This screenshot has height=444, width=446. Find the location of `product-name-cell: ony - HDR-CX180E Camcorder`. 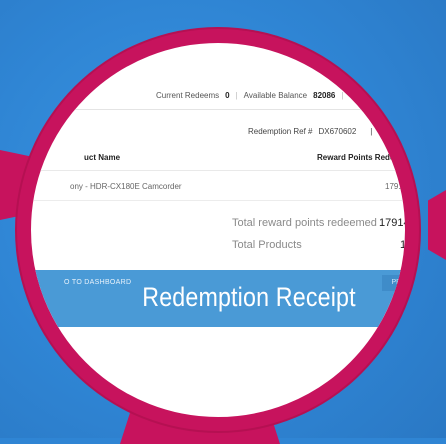

product-name-cell: ony - HDR-CX180E Camcorder is located at coordinates (126, 186).